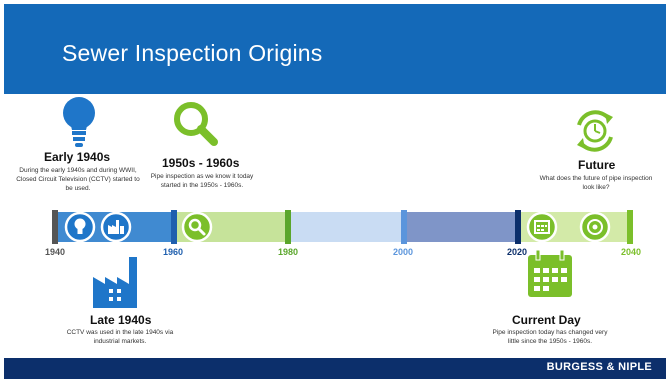 This screenshot has width=670, height=379. I want to click on year-label-2000: 2000, so click(403, 252).